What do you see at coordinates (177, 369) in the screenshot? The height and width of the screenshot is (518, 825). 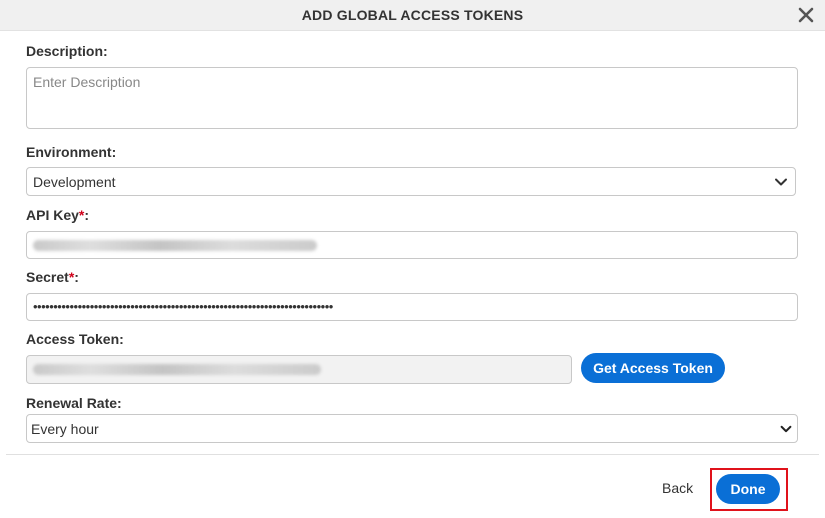 I see `access-token-masked-value` at bounding box center [177, 369].